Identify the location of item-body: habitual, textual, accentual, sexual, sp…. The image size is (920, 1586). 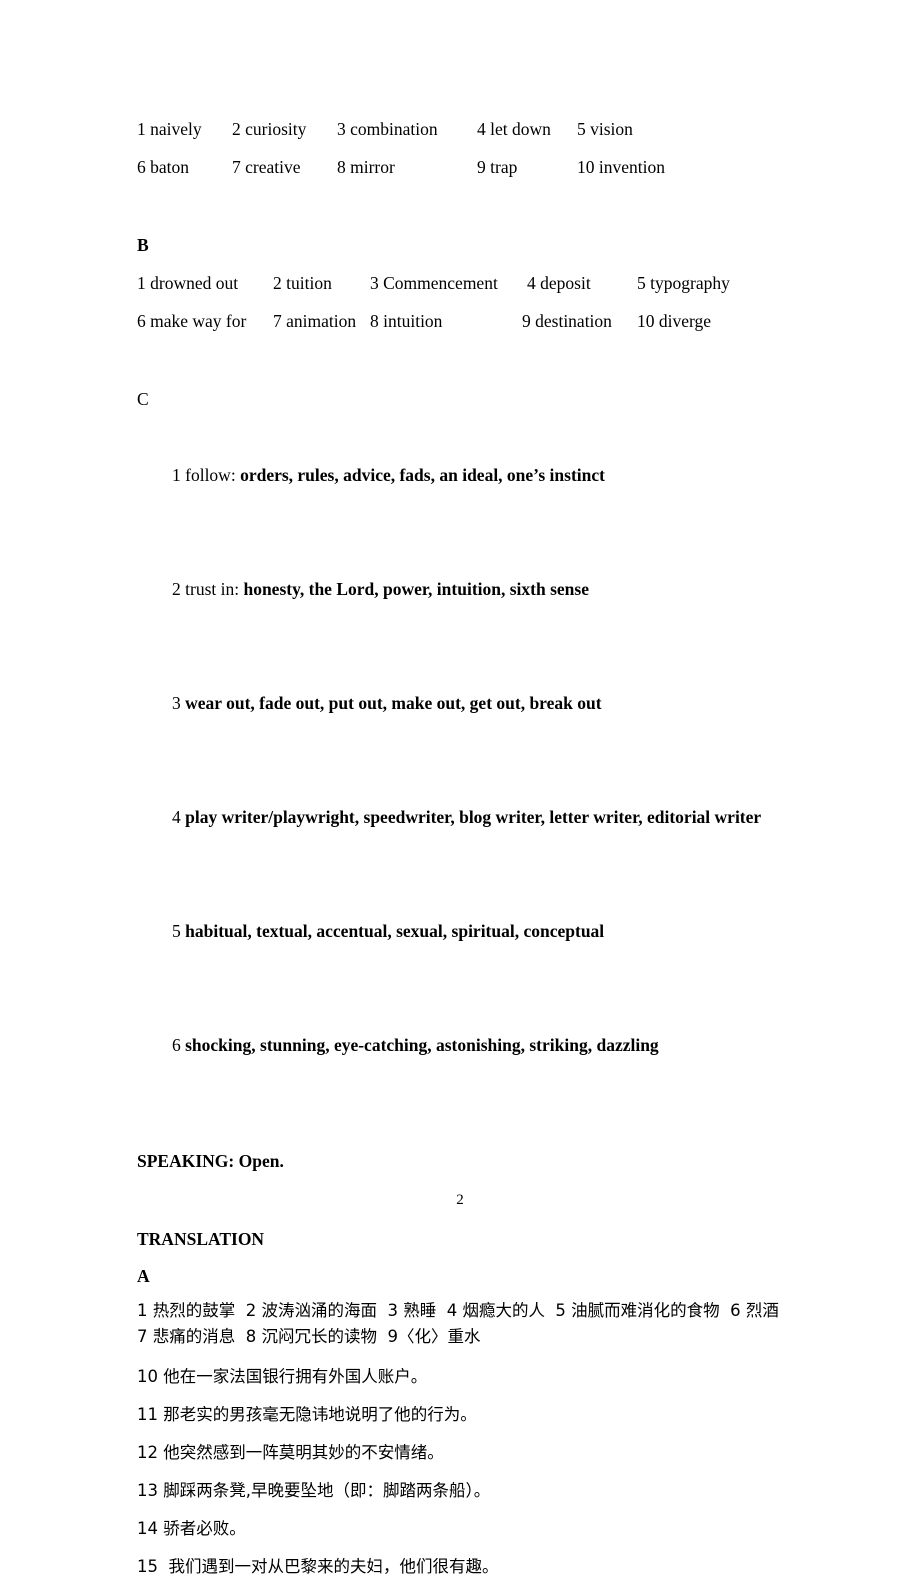
(395, 931).